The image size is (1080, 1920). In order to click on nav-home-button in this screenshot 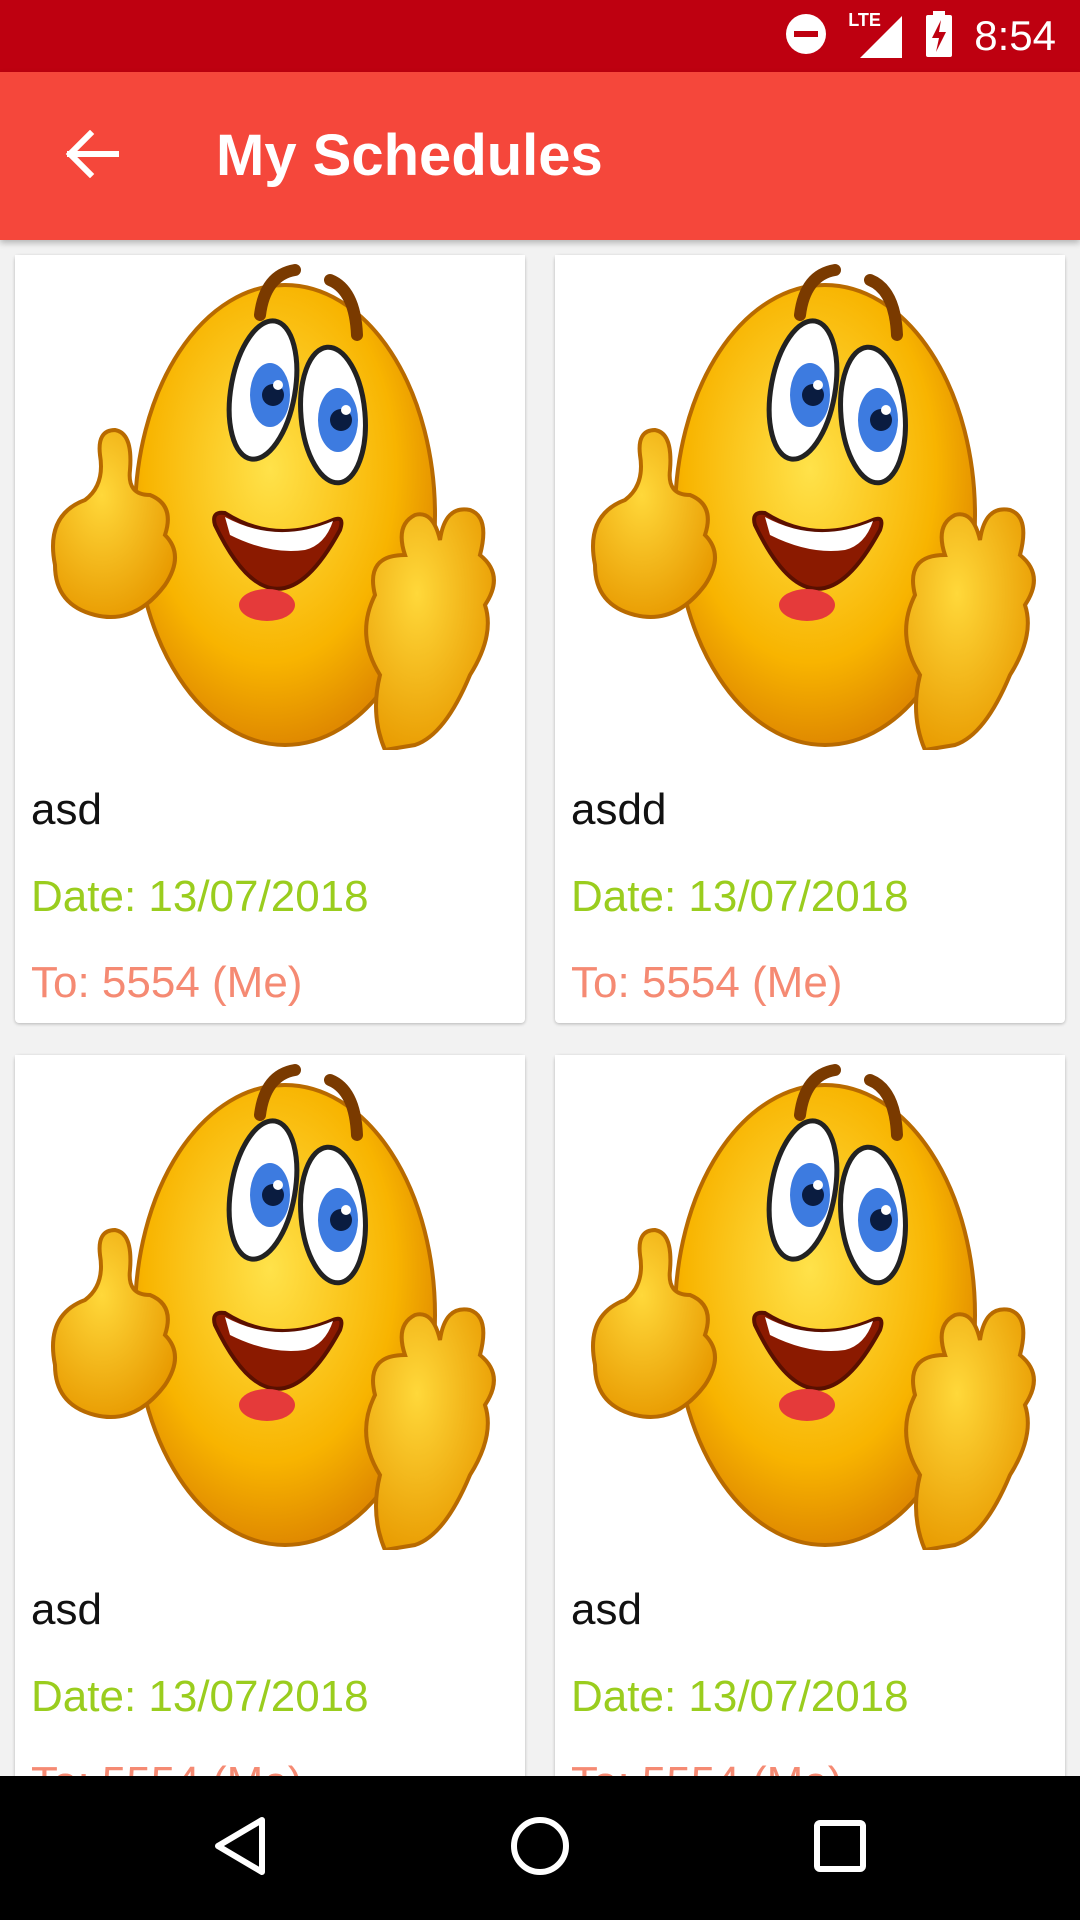, I will do `click(540, 1848)`.